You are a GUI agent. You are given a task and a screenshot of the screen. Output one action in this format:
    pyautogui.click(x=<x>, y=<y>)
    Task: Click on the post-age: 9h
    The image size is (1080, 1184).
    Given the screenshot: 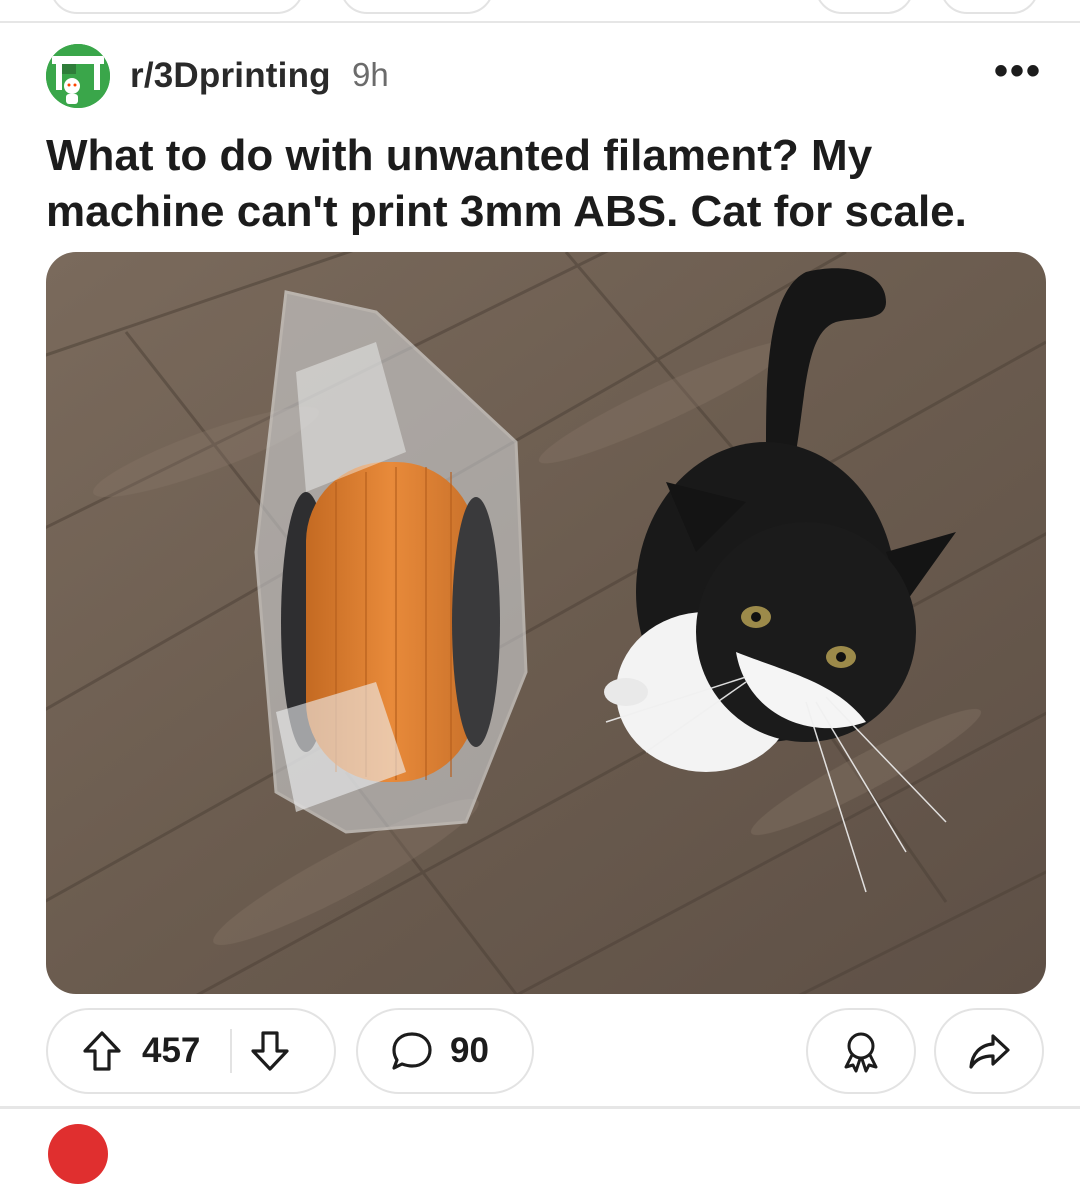 What is the action you would take?
    pyautogui.click(x=370, y=74)
    